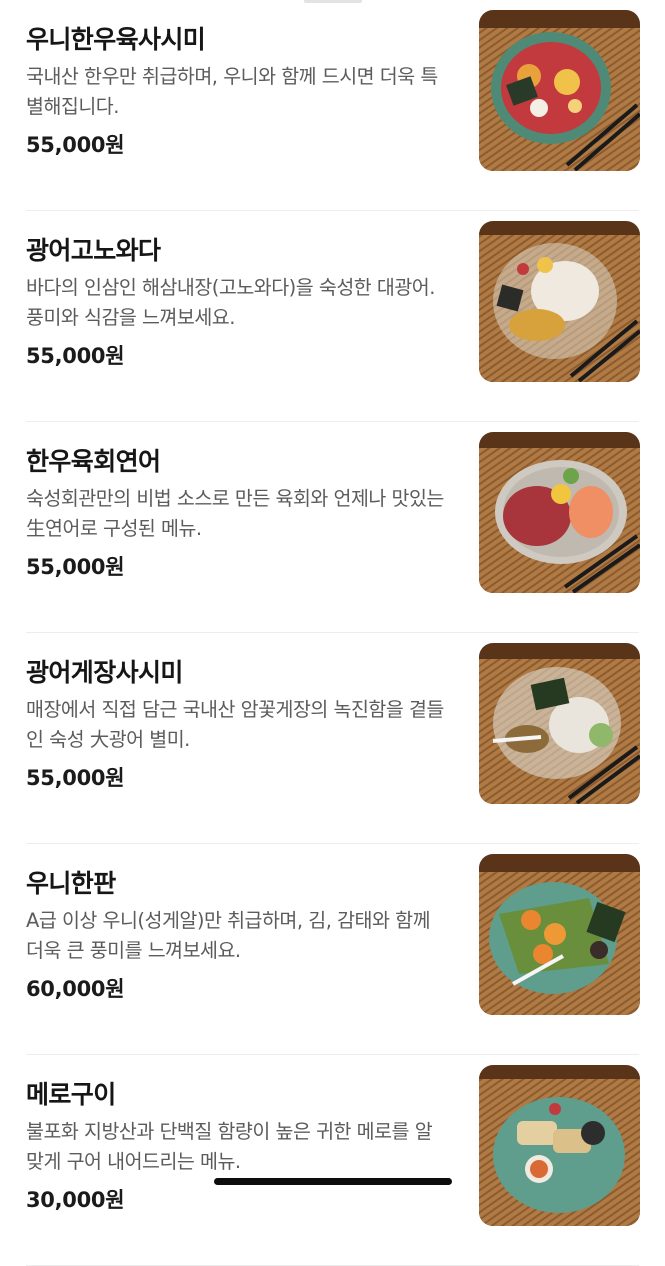 The image size is (665, 1266). What do you see at coordinates (71, 883) in the screenshot?
I see `menu-item-name: 우니한판` at bounding box center [71, 883].